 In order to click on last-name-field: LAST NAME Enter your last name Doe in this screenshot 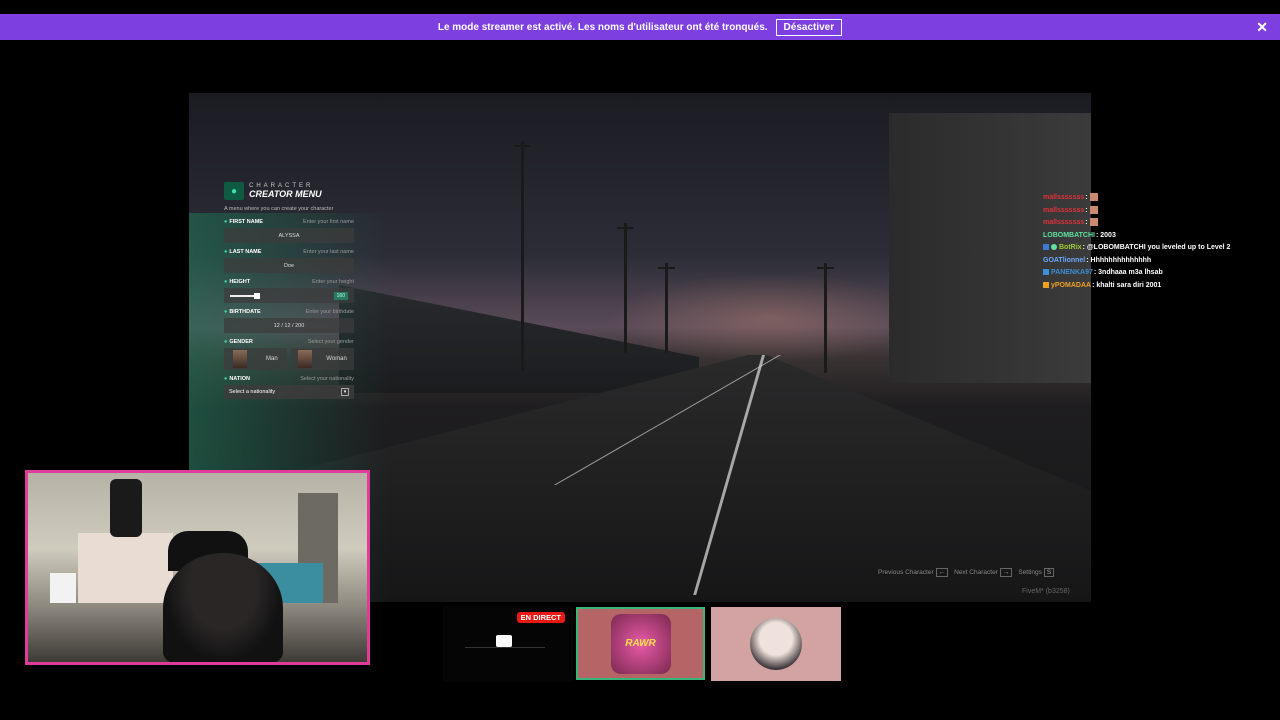, I will do `click(289, 261)`.